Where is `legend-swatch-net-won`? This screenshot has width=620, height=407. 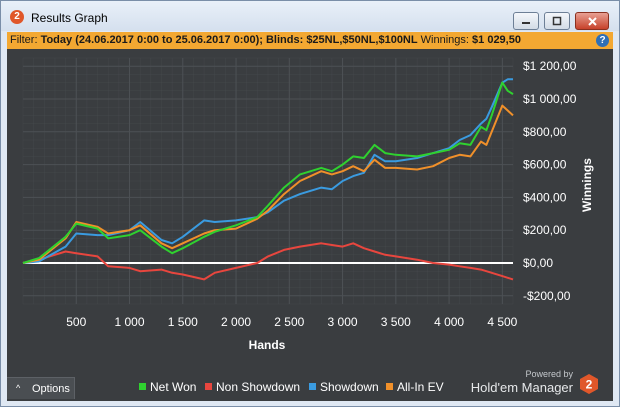
legend-swatch-net-won is located at coordinates (142, 386).